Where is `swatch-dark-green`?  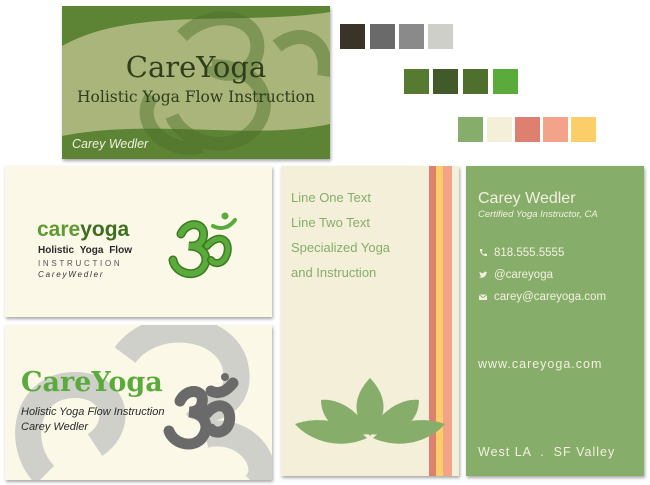
swatch-dark-green is located at coordinates (445, 81).